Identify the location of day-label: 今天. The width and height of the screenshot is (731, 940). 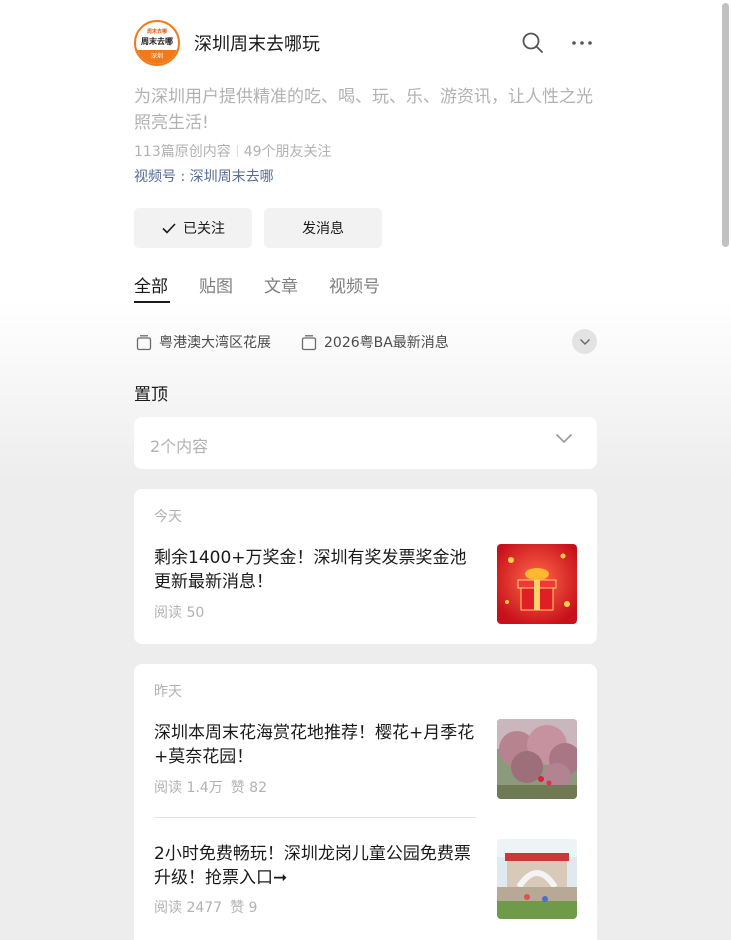
(168, 517).